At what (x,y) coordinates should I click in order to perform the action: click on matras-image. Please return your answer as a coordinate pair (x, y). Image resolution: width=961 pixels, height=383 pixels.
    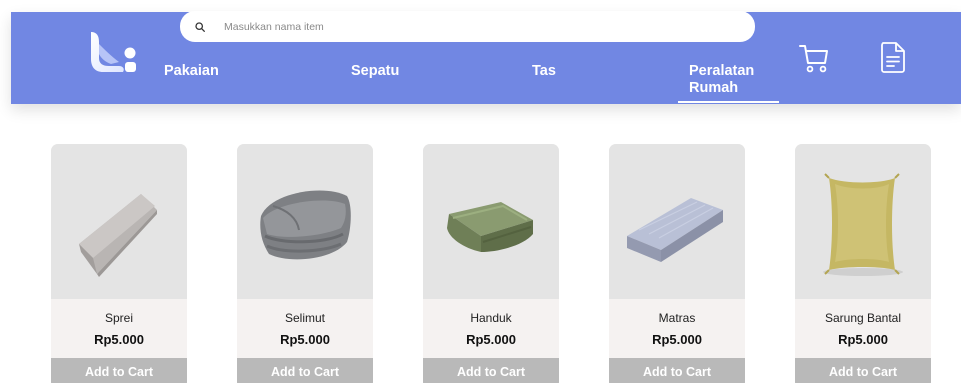
    Looking at the image, I should click on (675, 230).